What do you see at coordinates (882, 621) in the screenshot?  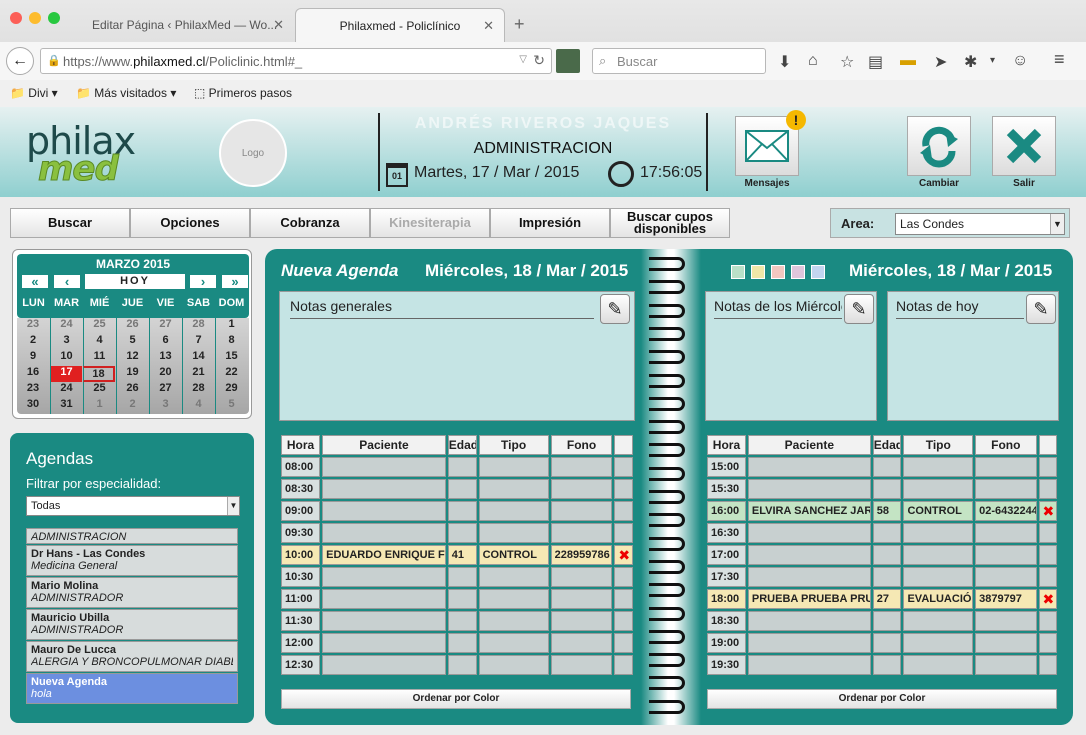 I see `table-row: 18:30` at bounding box center [882, 621].